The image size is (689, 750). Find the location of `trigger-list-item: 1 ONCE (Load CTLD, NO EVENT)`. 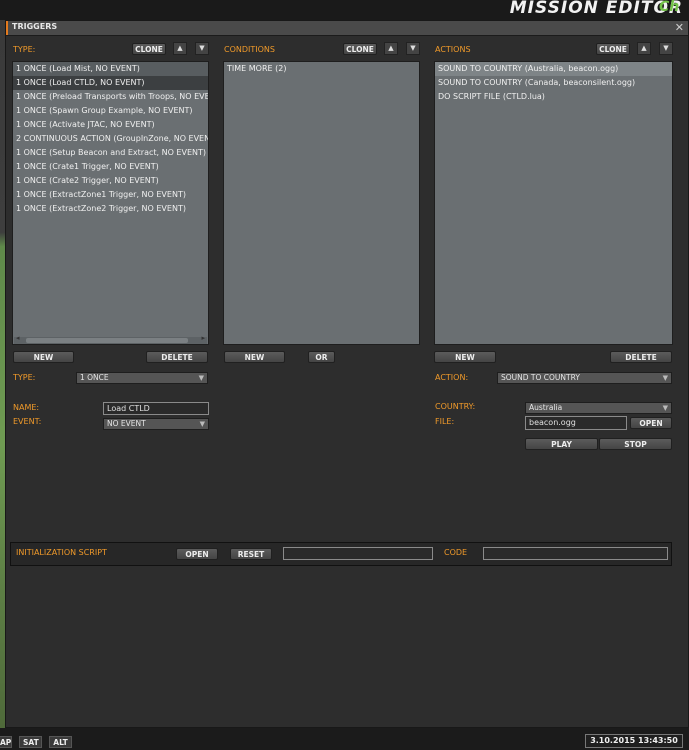

trigger-list-item: 1 ONCE (Load CTLD, NO EVENT) is located at coordinates (110, 83).